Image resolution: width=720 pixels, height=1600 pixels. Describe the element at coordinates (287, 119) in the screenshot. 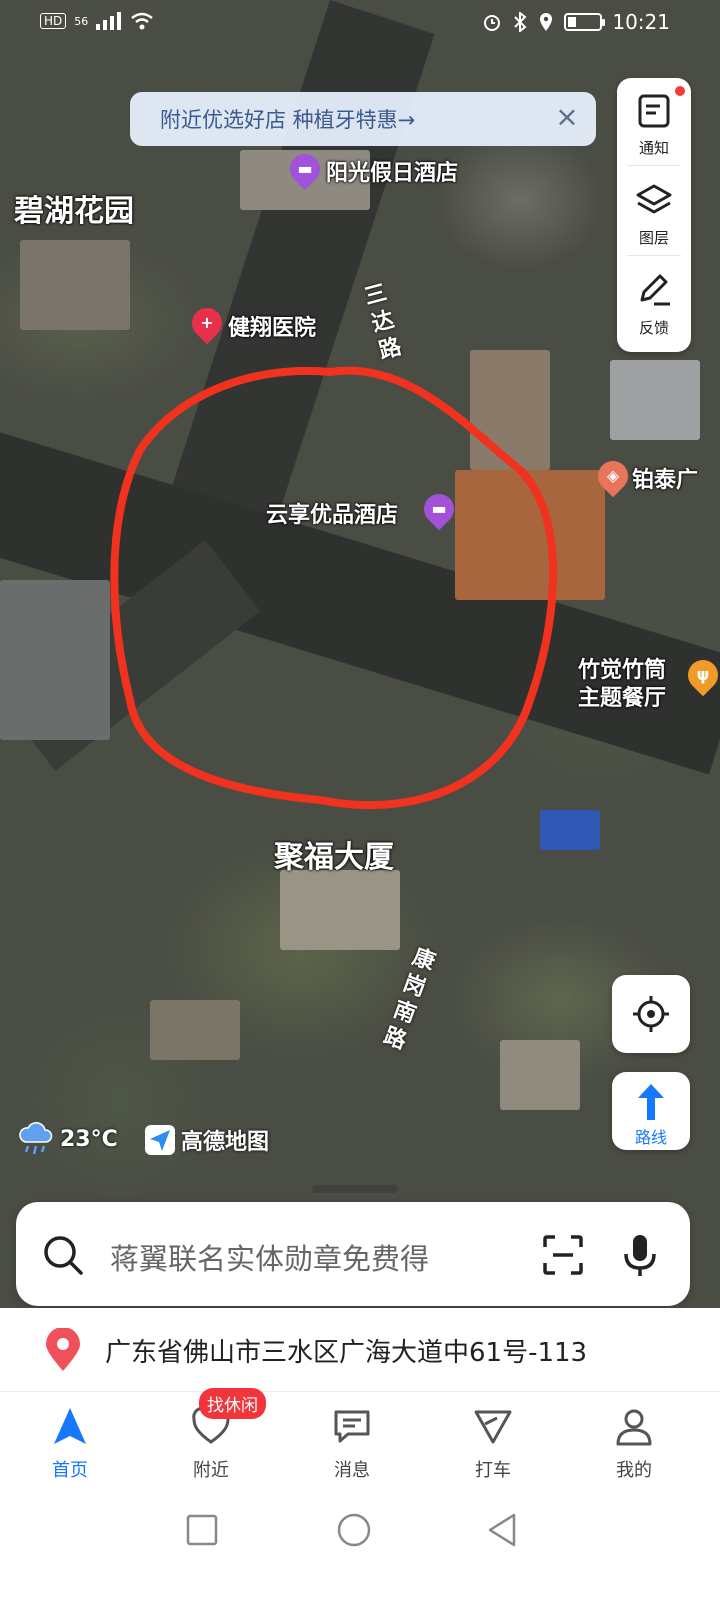

I see `promo-text: 附近优选好店 种植牙特惠→` at that location.